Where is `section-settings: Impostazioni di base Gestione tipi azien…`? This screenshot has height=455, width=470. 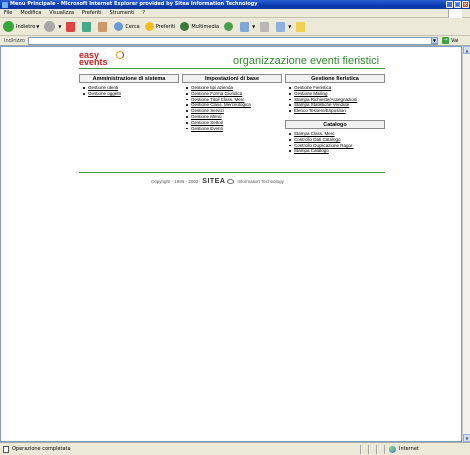
section-settings: Impostazioni di base Gestione tipi azien… is located at coordinates (232, 102).